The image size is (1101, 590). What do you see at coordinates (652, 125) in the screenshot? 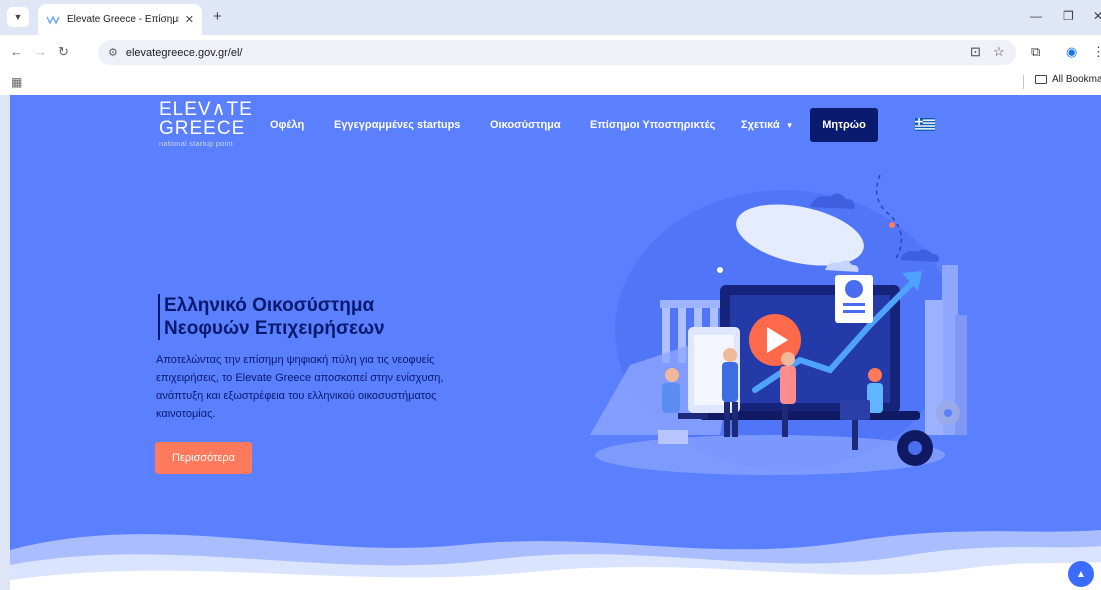
I see `nav-item-official-supporters: Επίσημοι Υποστηρικτές` at bounding box center [652, 125].